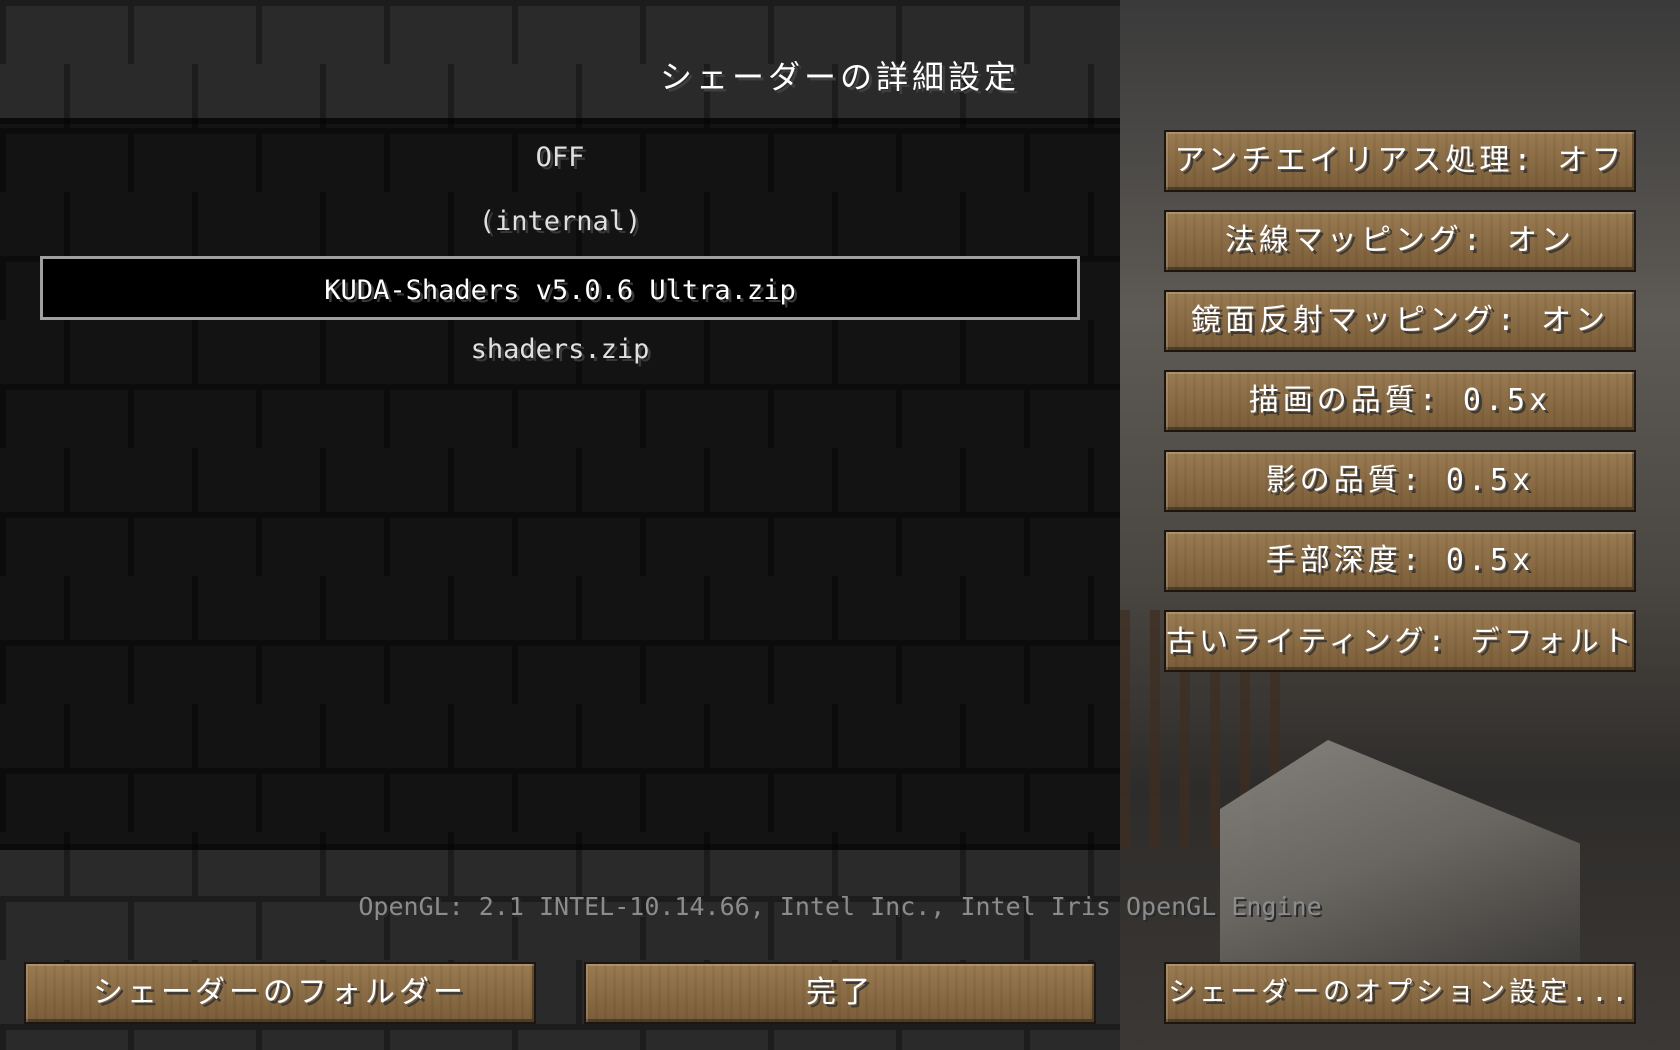 This screenshot has width=1680, height=1050. I want to click on hand-depth-button: 手部深度: 0.5x, so click(1400, 561).